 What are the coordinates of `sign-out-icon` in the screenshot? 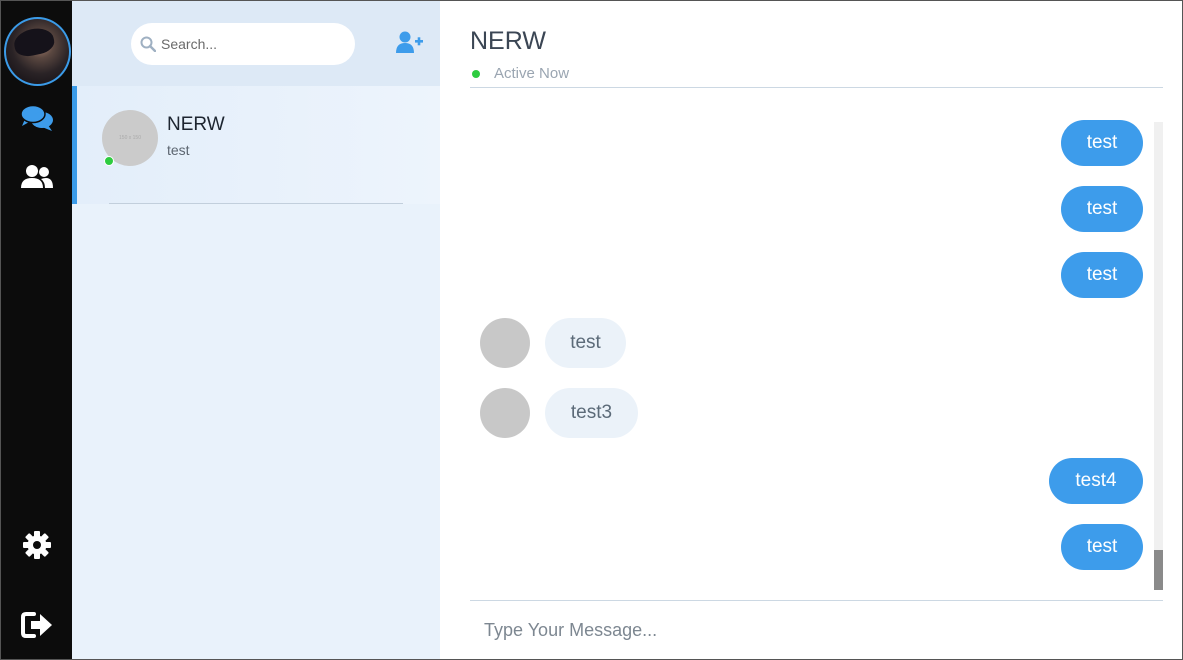 It's located at (37, 625).